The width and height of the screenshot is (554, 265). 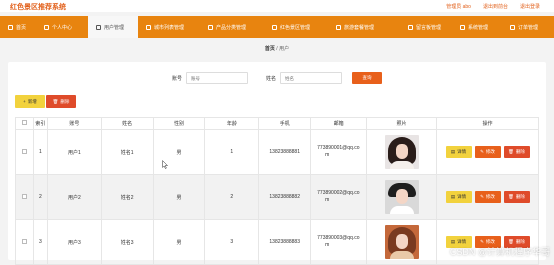 What do you see at coordinates (274, 27) in the screenshot?
I see `landscape-icon` at bounding box center [274, 27].